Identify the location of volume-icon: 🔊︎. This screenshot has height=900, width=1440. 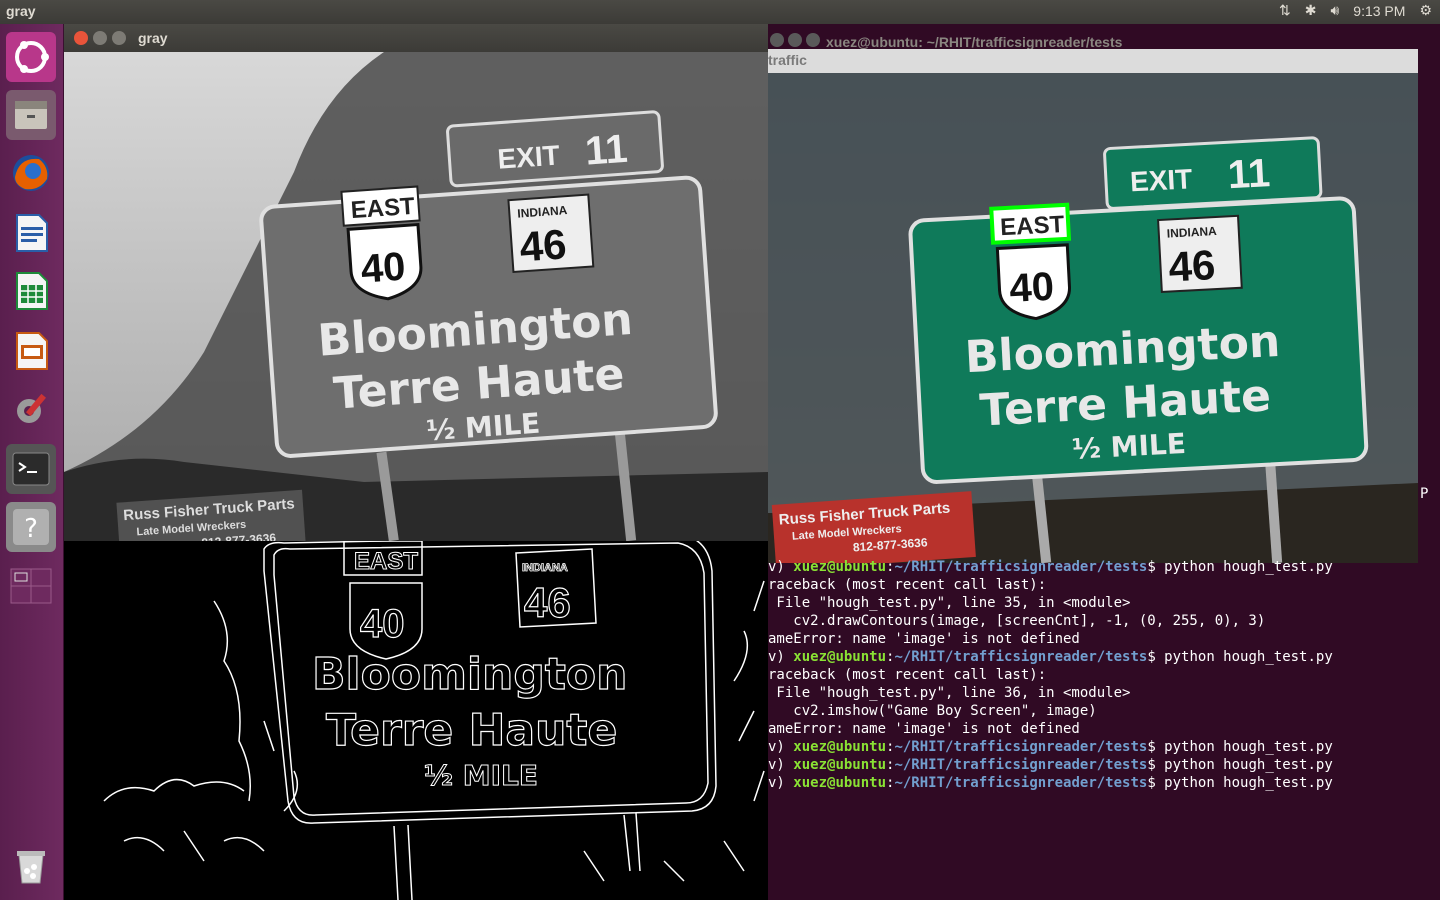
(1334, 10).